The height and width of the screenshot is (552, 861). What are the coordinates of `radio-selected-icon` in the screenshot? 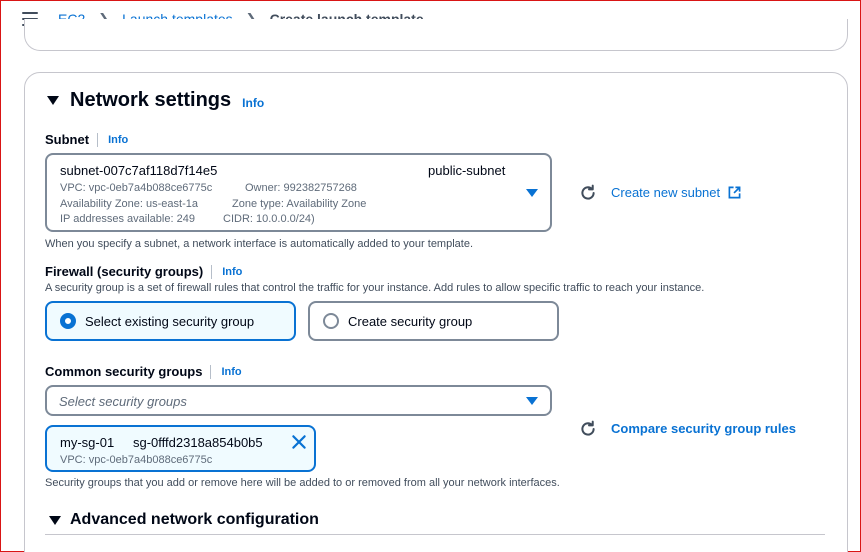 It's located at (68, 321).